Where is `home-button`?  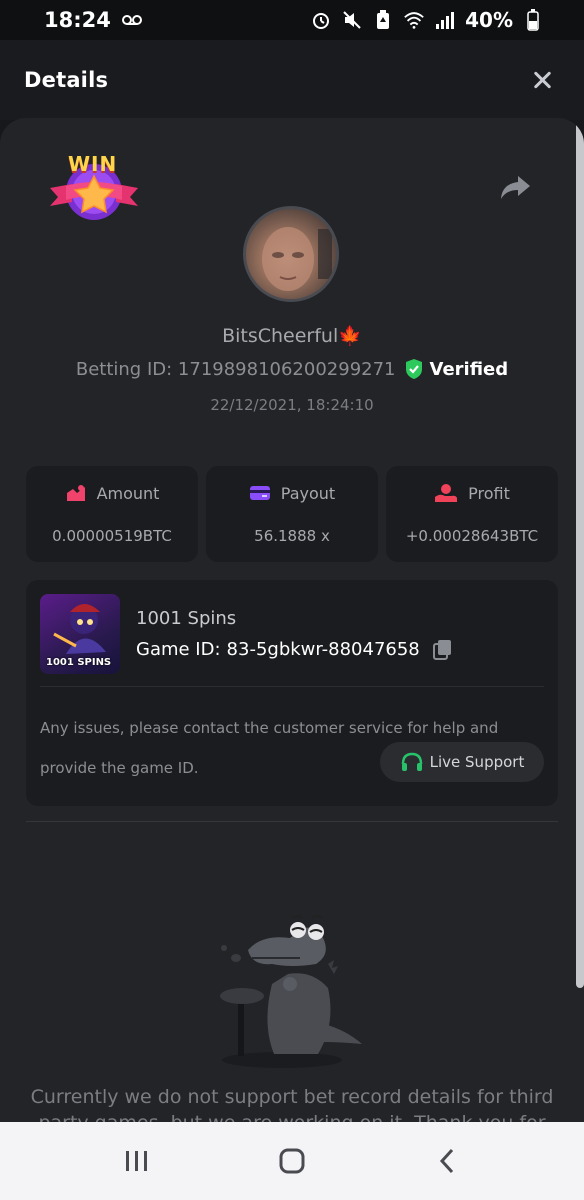 home-button is located at coordinates (292, 1161).